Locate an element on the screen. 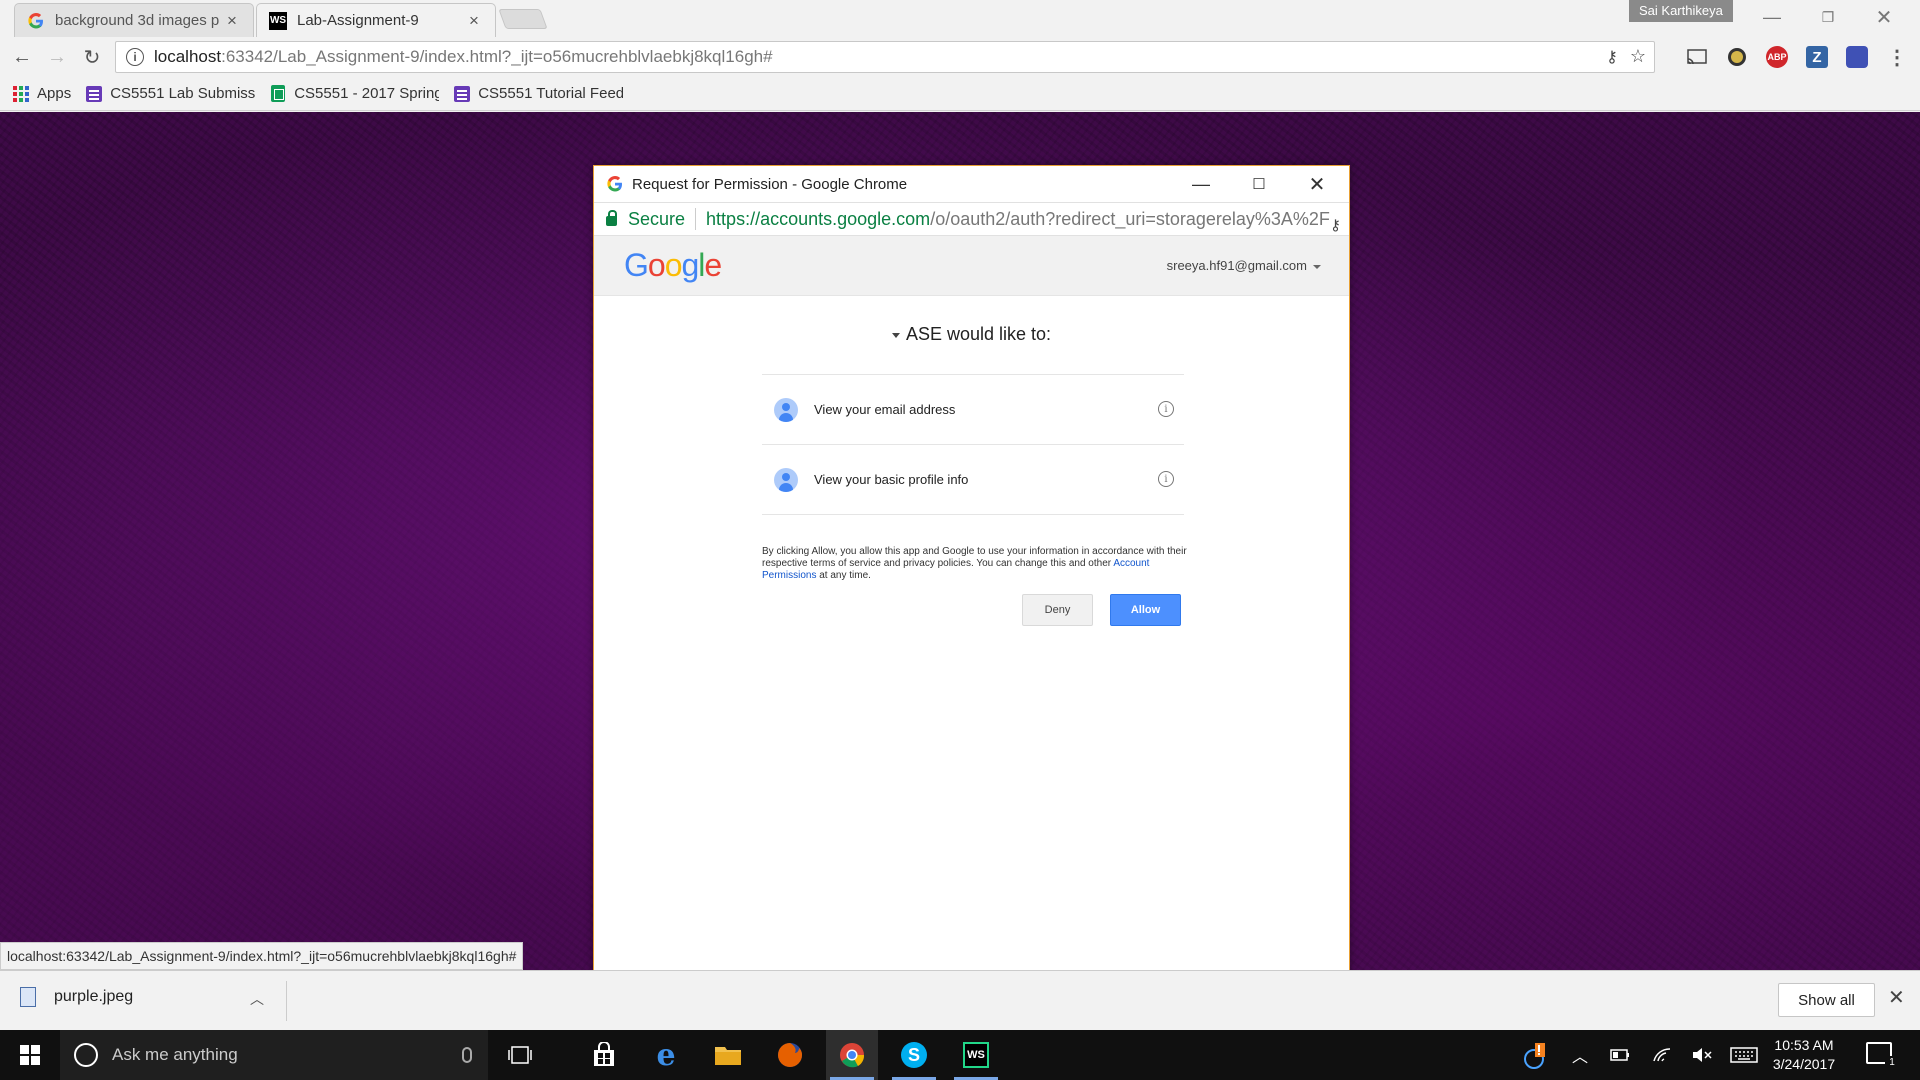 The height and width of the screenshot is (1080, 1920). adblock-plus-icon: ABP is located at coordinates (1777, 57).